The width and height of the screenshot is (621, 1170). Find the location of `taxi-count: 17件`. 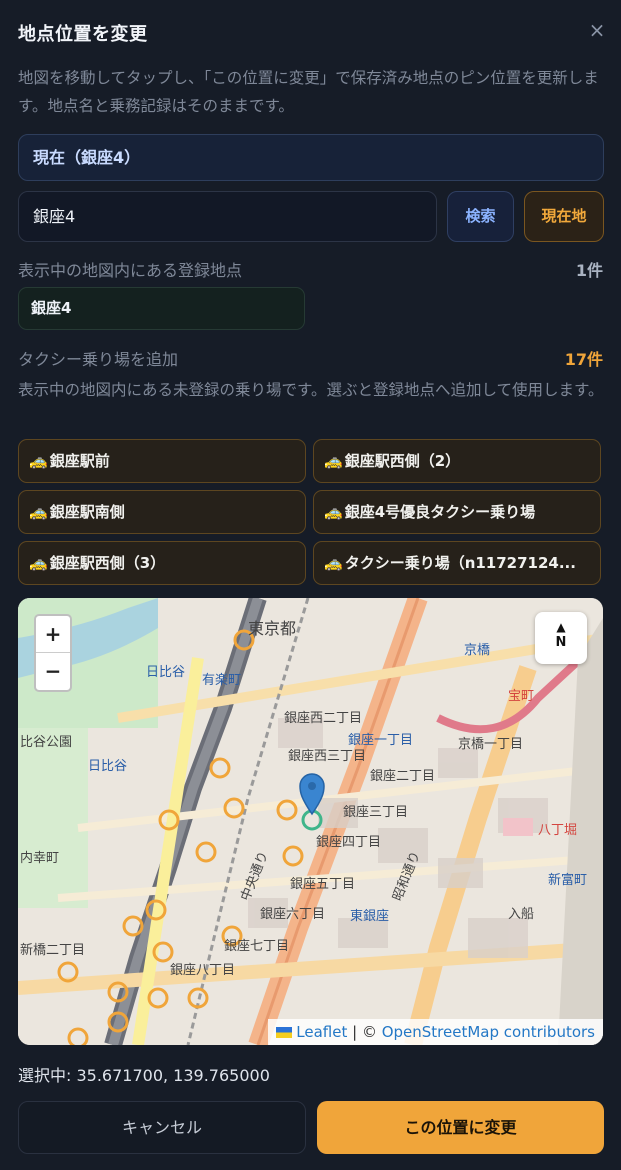

taxi-count: 17件 is located at coordinates (583, 359).